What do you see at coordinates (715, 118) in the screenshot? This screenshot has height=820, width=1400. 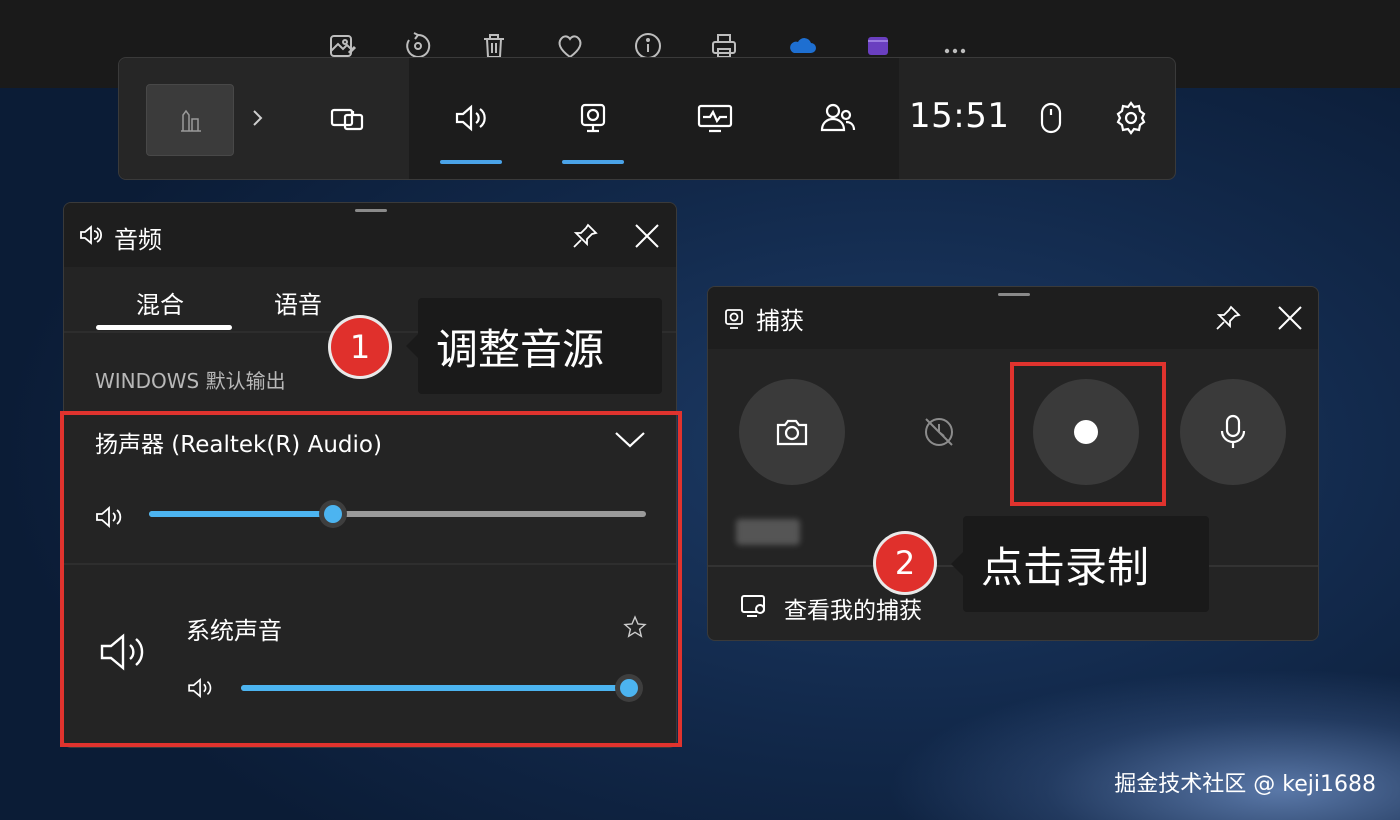 I see `performance-widget-icon` at bounding box center [715, 118].